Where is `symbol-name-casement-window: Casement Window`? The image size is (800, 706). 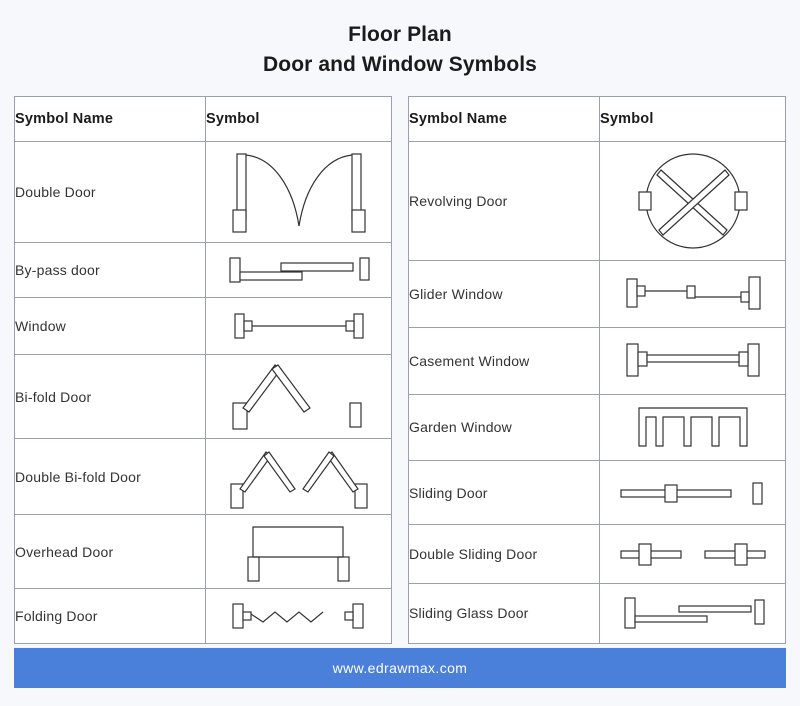
symbol-name-casement-window: Casement Window is located at coordinates (504, 361).